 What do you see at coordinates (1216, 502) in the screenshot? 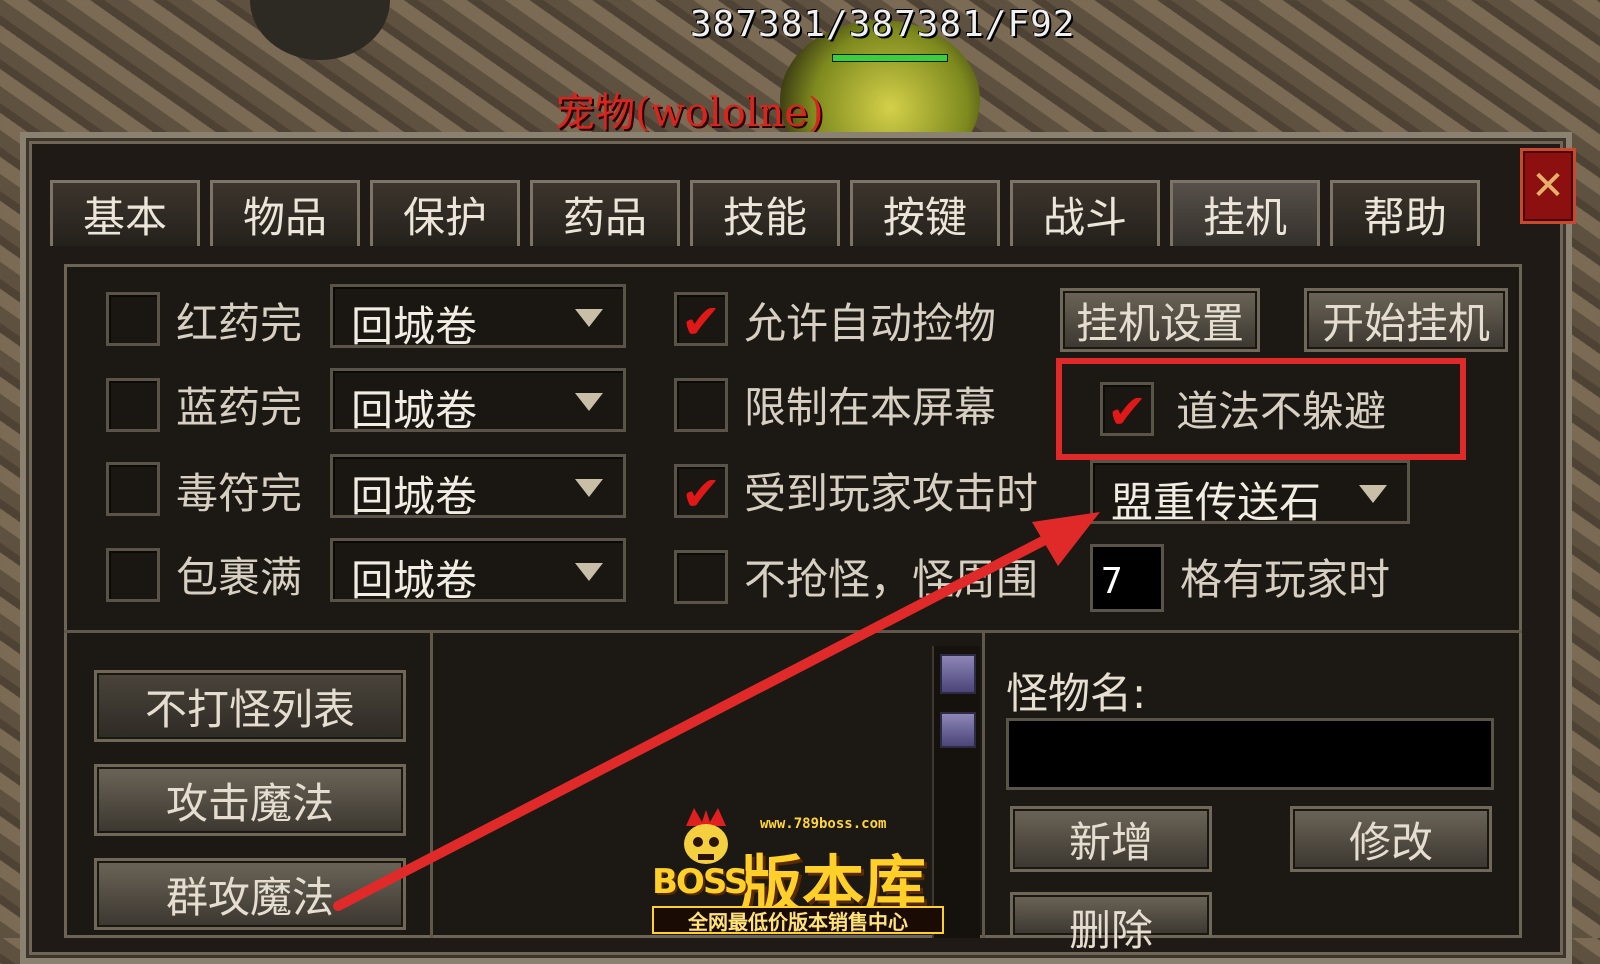
I see `select-value: 盟重传送石` at bounding box center [1216, 502].